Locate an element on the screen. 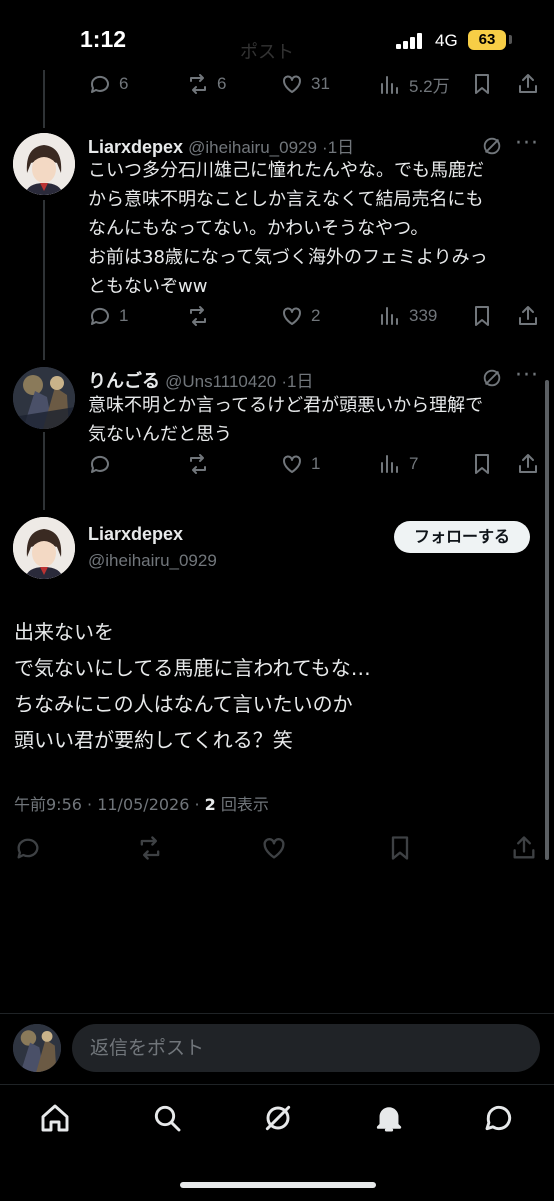 The image size is (554, 1201). post-timestamp: 午前9:56 · 11/05/2026 · is located at coordinates (109, 804).